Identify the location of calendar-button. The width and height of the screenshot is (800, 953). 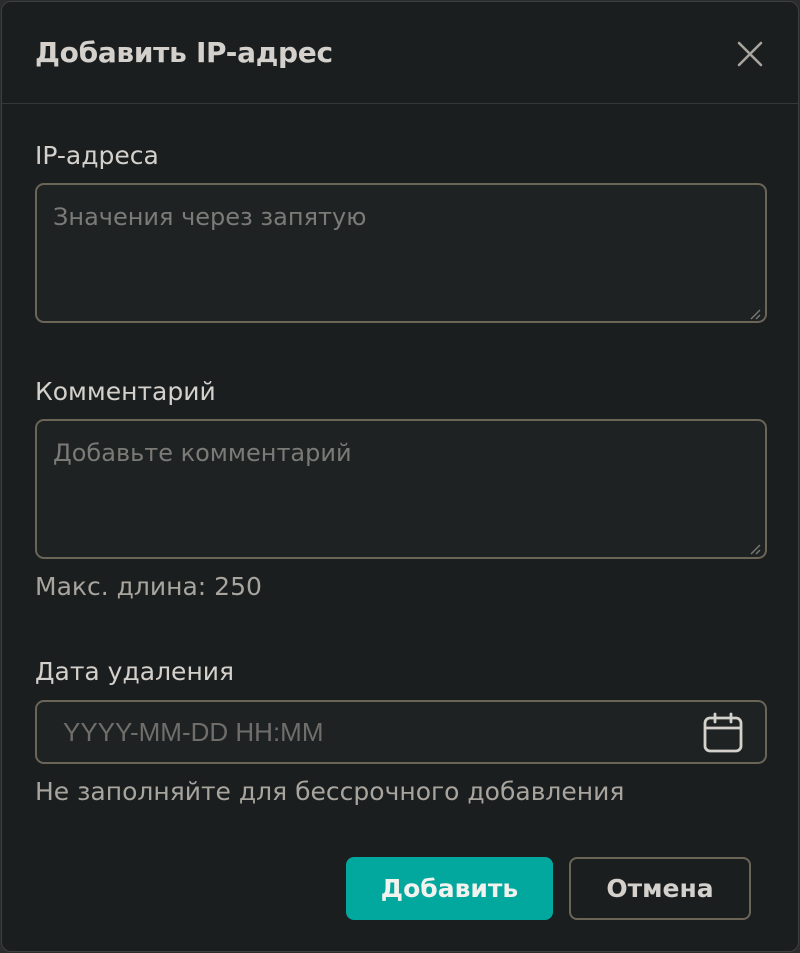
(723, 733).